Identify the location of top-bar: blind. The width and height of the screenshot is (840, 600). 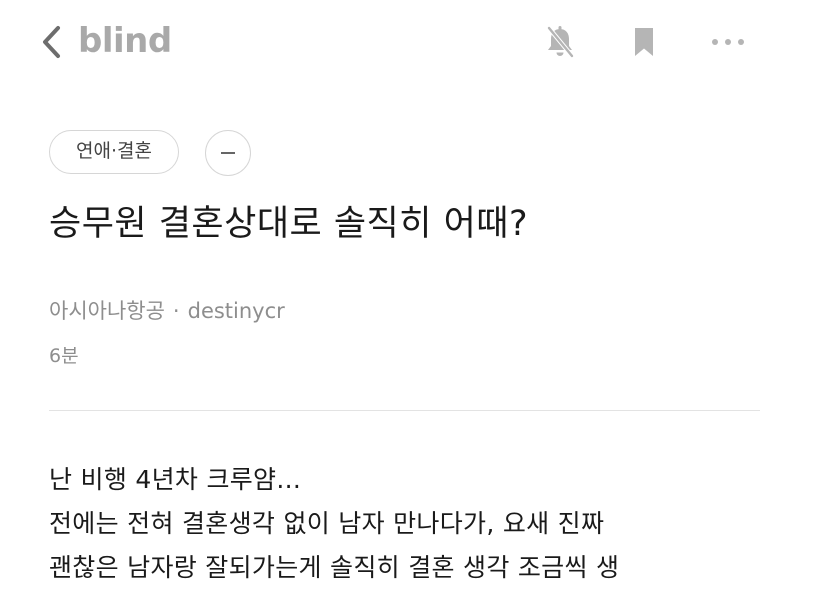
(420, 42).